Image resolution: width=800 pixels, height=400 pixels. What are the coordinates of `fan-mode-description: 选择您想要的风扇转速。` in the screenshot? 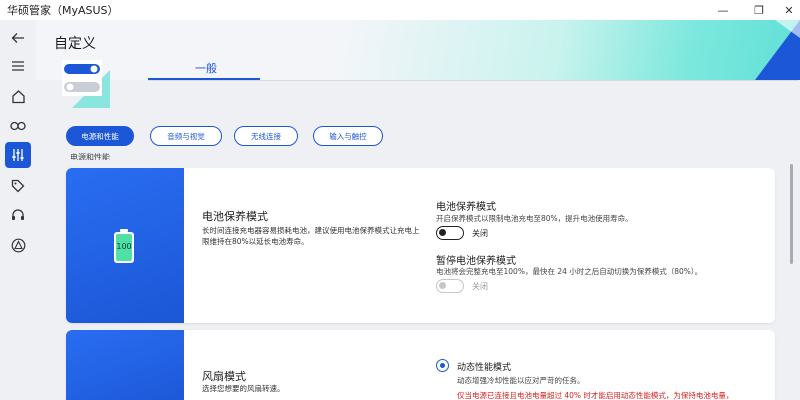 It's located at (243, 388).